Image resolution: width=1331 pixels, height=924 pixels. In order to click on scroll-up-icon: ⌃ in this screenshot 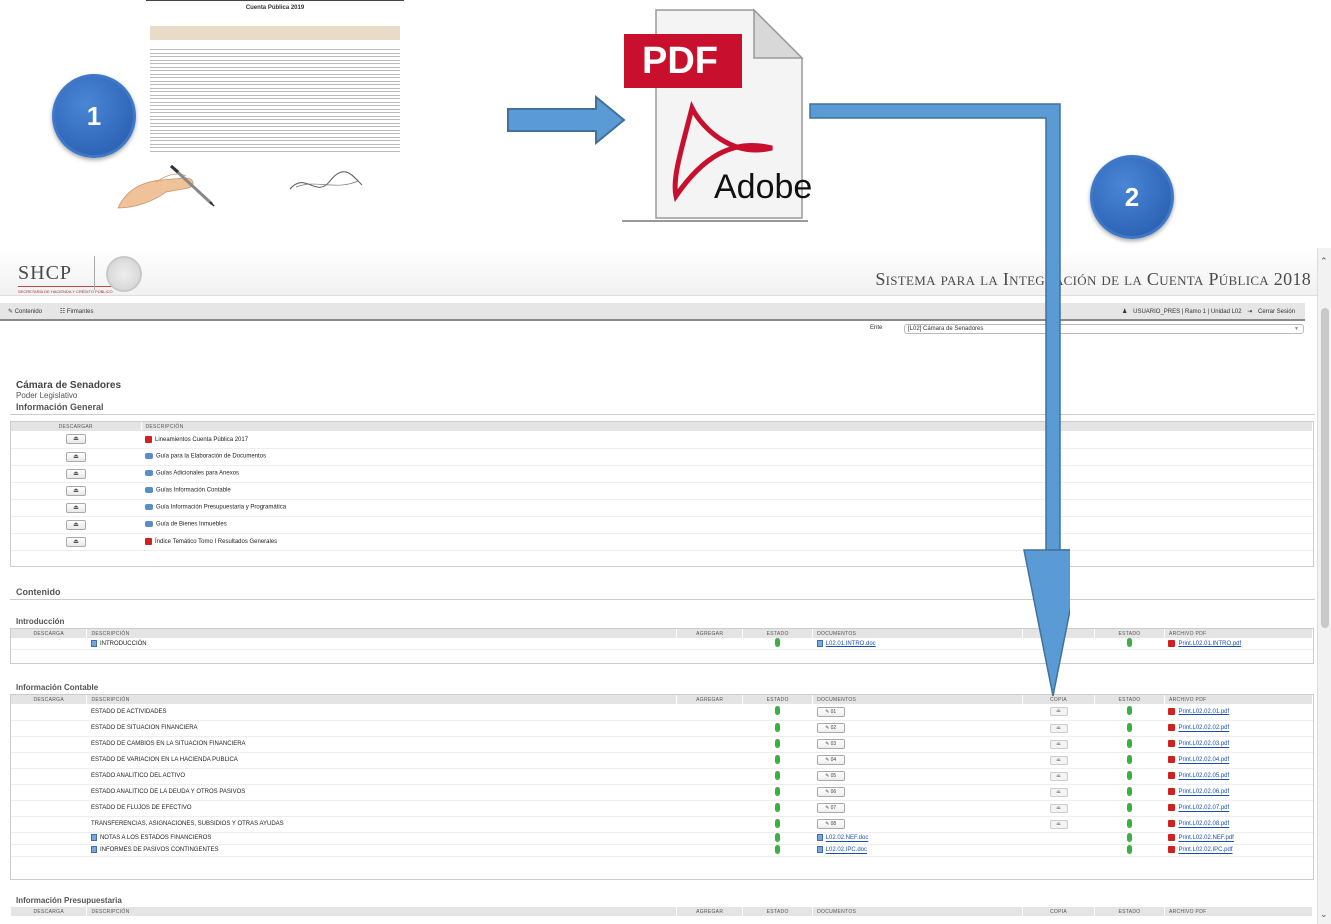, I will do `click(1324, 261)`.